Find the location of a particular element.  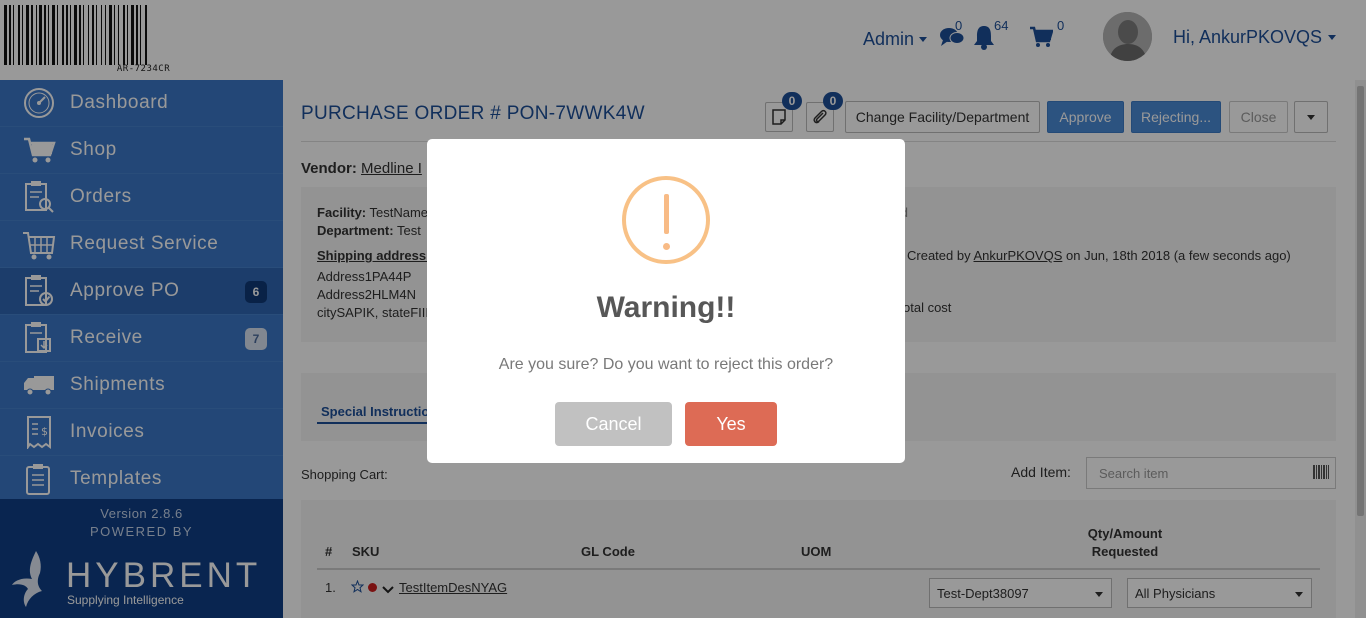

warning-icon is located at coordinates (666, 220).